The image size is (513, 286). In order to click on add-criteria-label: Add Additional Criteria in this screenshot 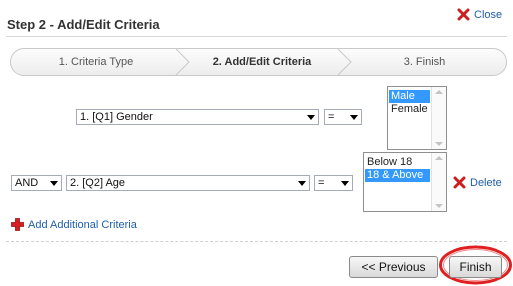, I will do `click(82, 224)`.